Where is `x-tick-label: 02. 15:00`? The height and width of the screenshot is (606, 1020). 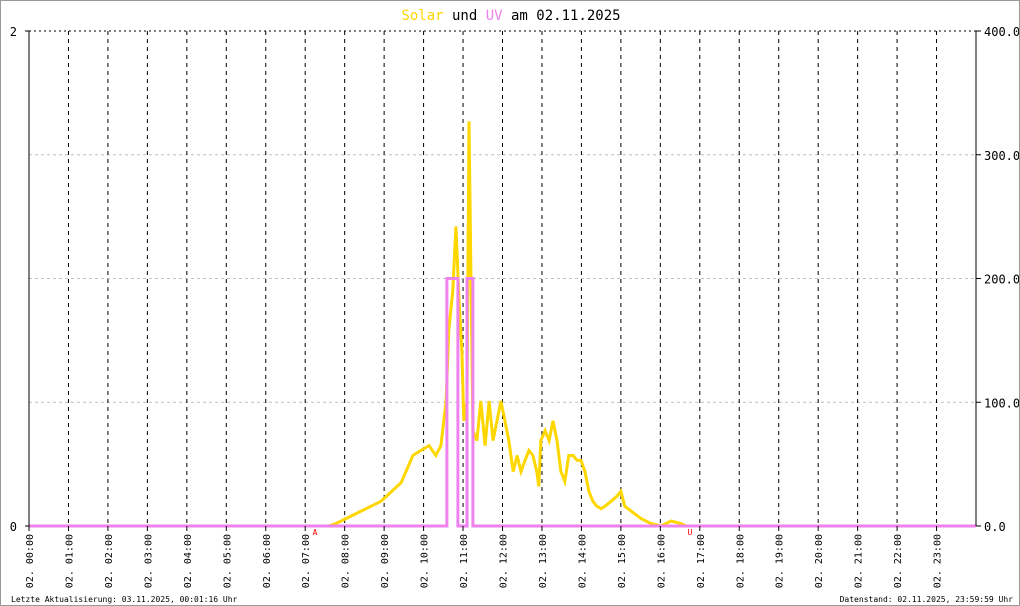
x-tick-label: 02. 15:00 is located at coordinates (622, 561).